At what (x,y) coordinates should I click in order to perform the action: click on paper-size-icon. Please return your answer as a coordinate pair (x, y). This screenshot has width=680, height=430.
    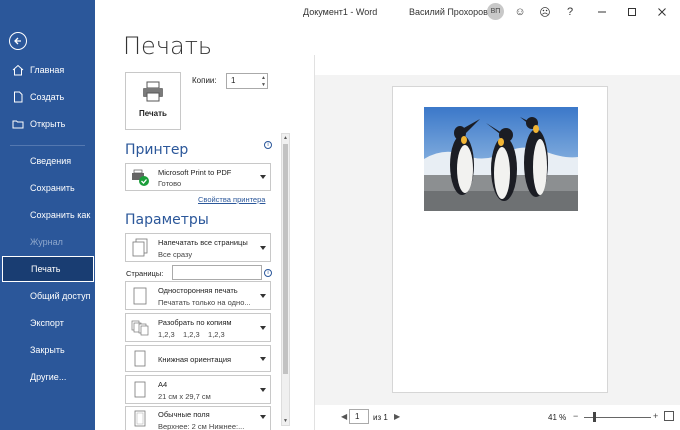
    Looking at the image, I should click on (140, 389).